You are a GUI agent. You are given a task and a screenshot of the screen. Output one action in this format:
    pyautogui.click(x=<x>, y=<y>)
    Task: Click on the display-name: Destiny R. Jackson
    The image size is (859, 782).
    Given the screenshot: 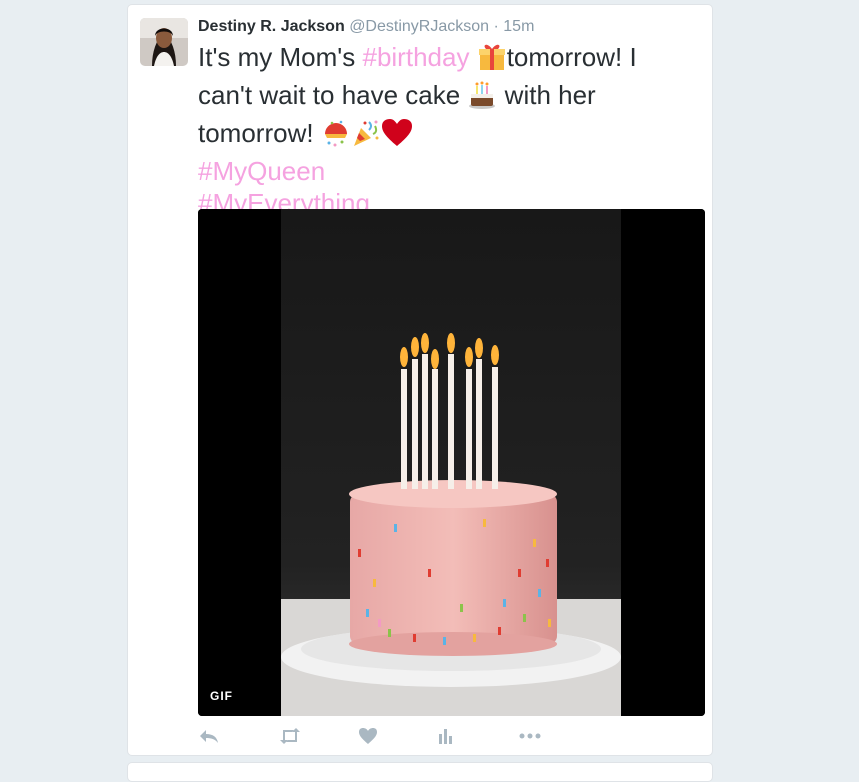 What is the action you would take?
    pyautogui.click(x=271, y=26)
    